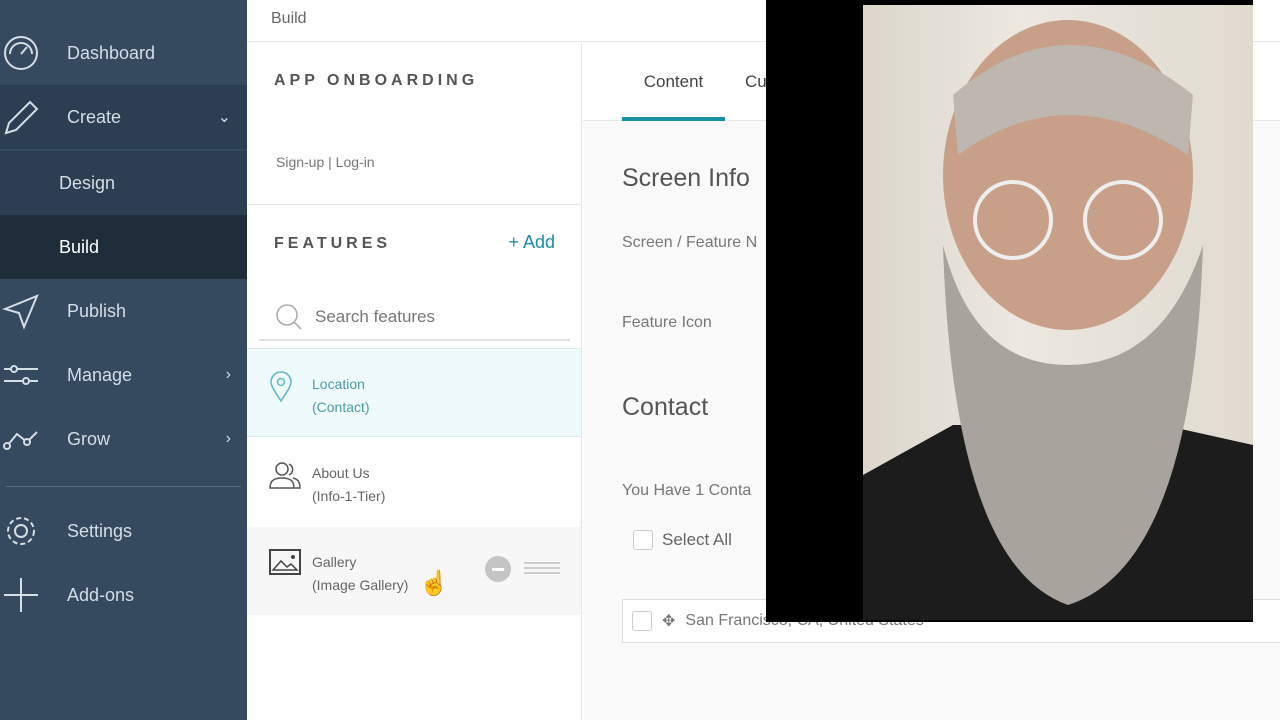 This screenshot has height=720, width=1280. Describe the element at coordinates (333, 243) in the screenshot. I see `features-title: FEATURES` at that location.